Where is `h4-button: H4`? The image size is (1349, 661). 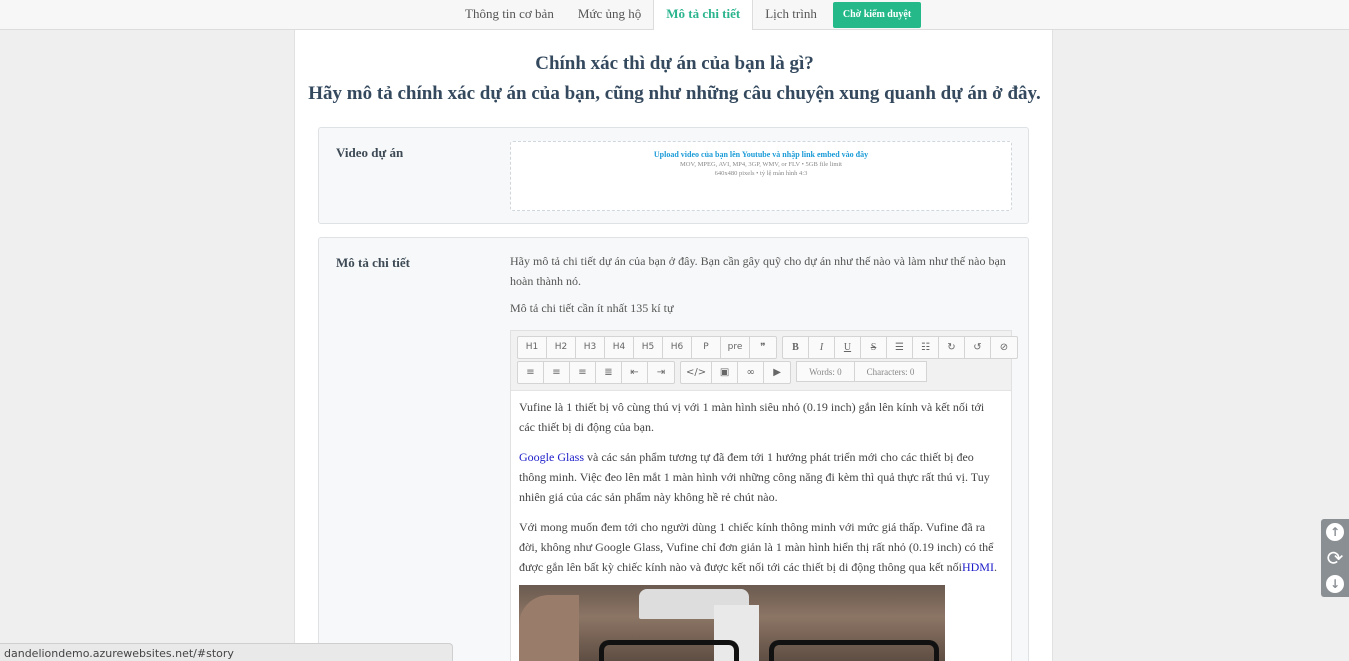 h4-button: H4 is located at coordinates (619, 347).